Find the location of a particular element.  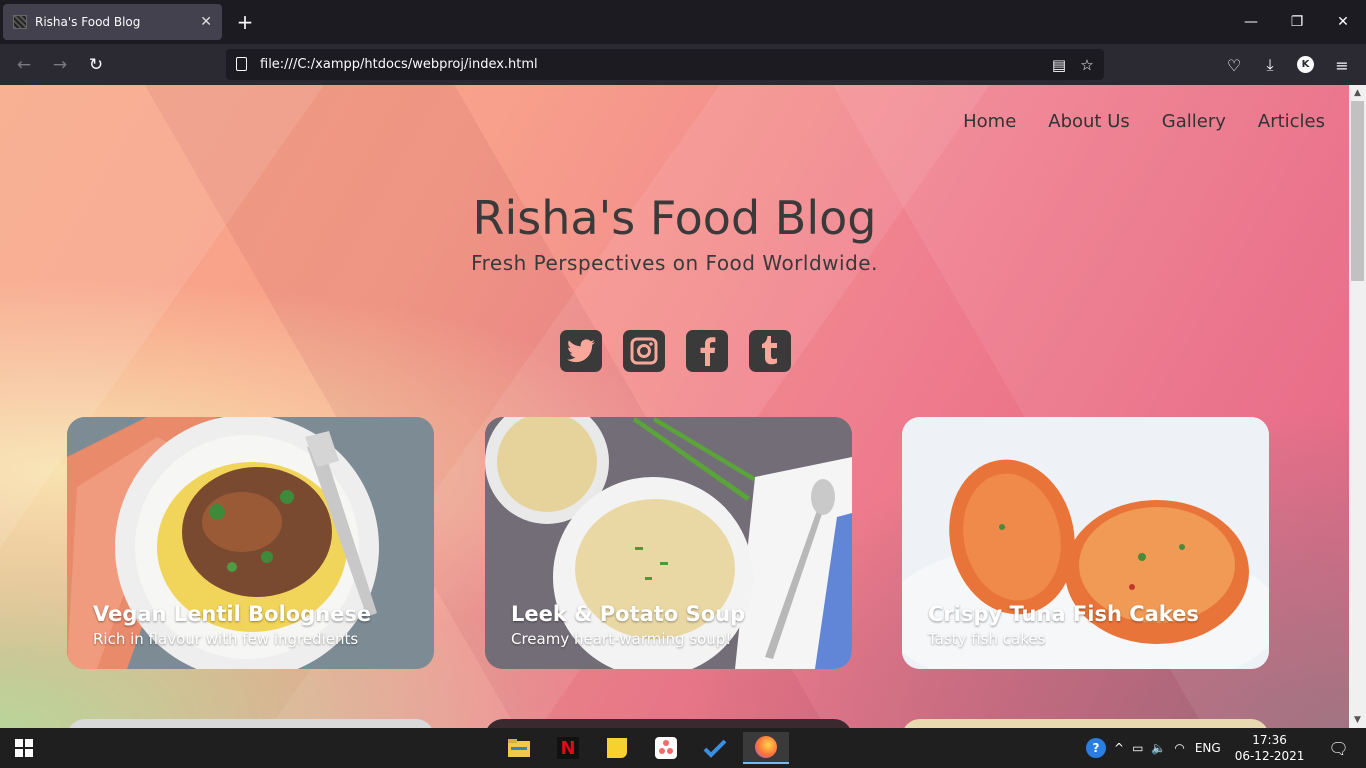

tab-title: Risha's Food Blog is located at coordinates (88, 22).